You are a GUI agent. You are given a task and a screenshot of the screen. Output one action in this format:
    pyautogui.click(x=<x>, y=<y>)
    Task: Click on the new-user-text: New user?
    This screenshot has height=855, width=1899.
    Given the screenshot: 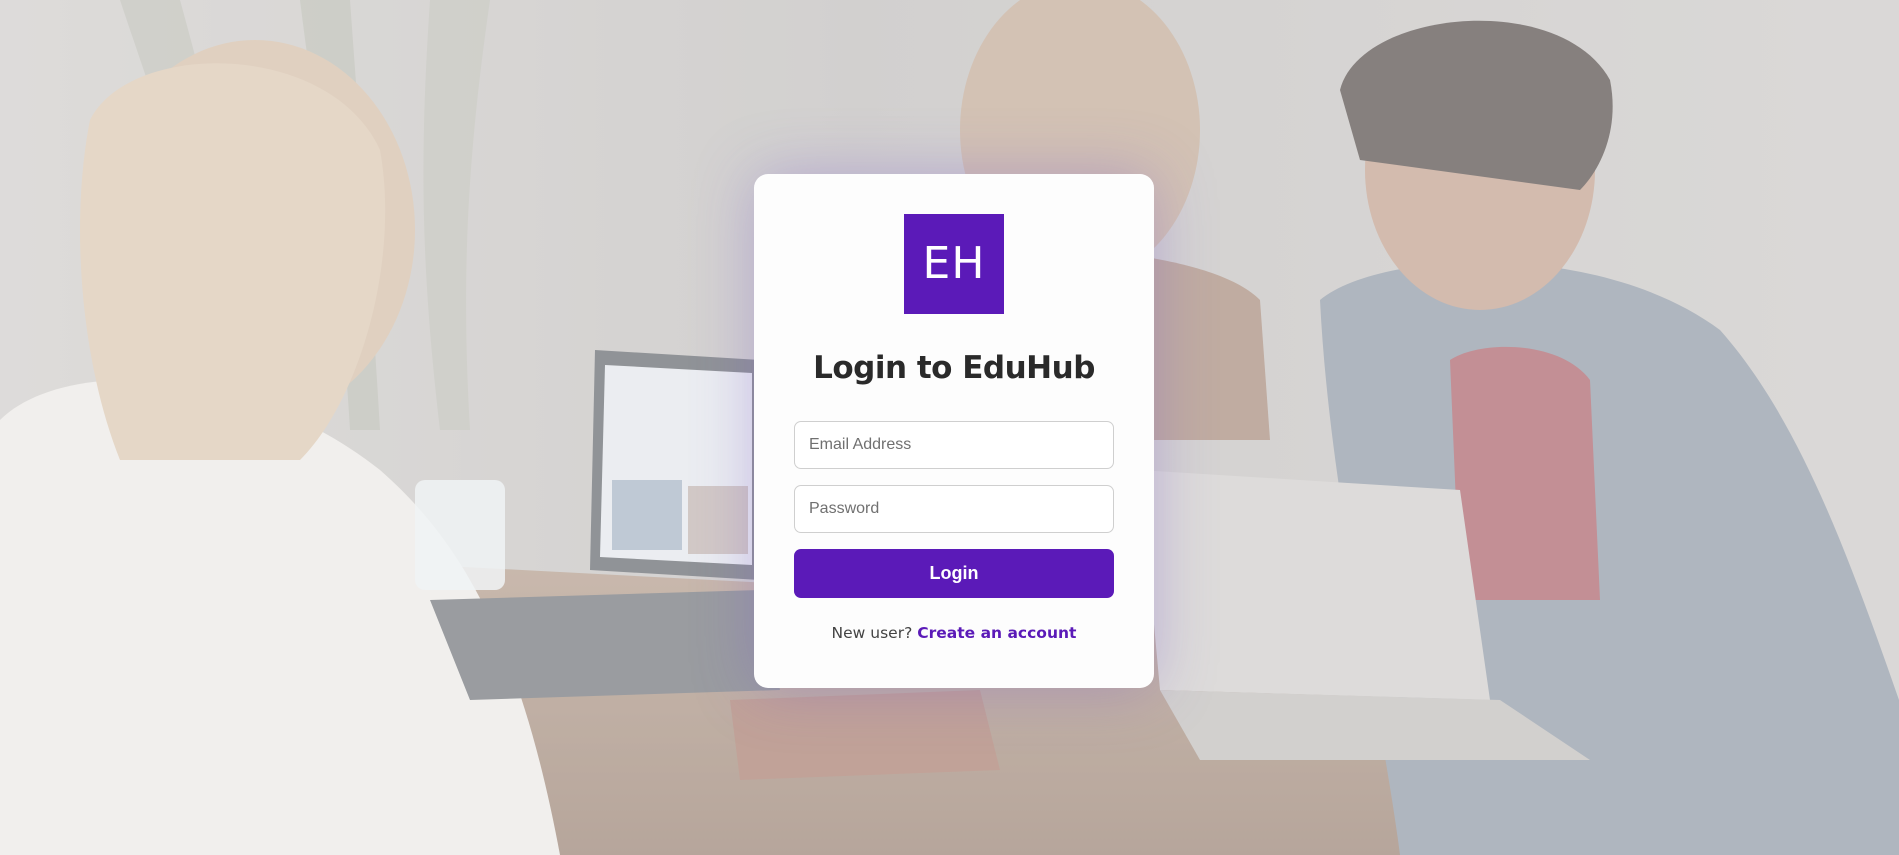 What is the action you would take?
    pyautogui.click(x=872, y=633)
    